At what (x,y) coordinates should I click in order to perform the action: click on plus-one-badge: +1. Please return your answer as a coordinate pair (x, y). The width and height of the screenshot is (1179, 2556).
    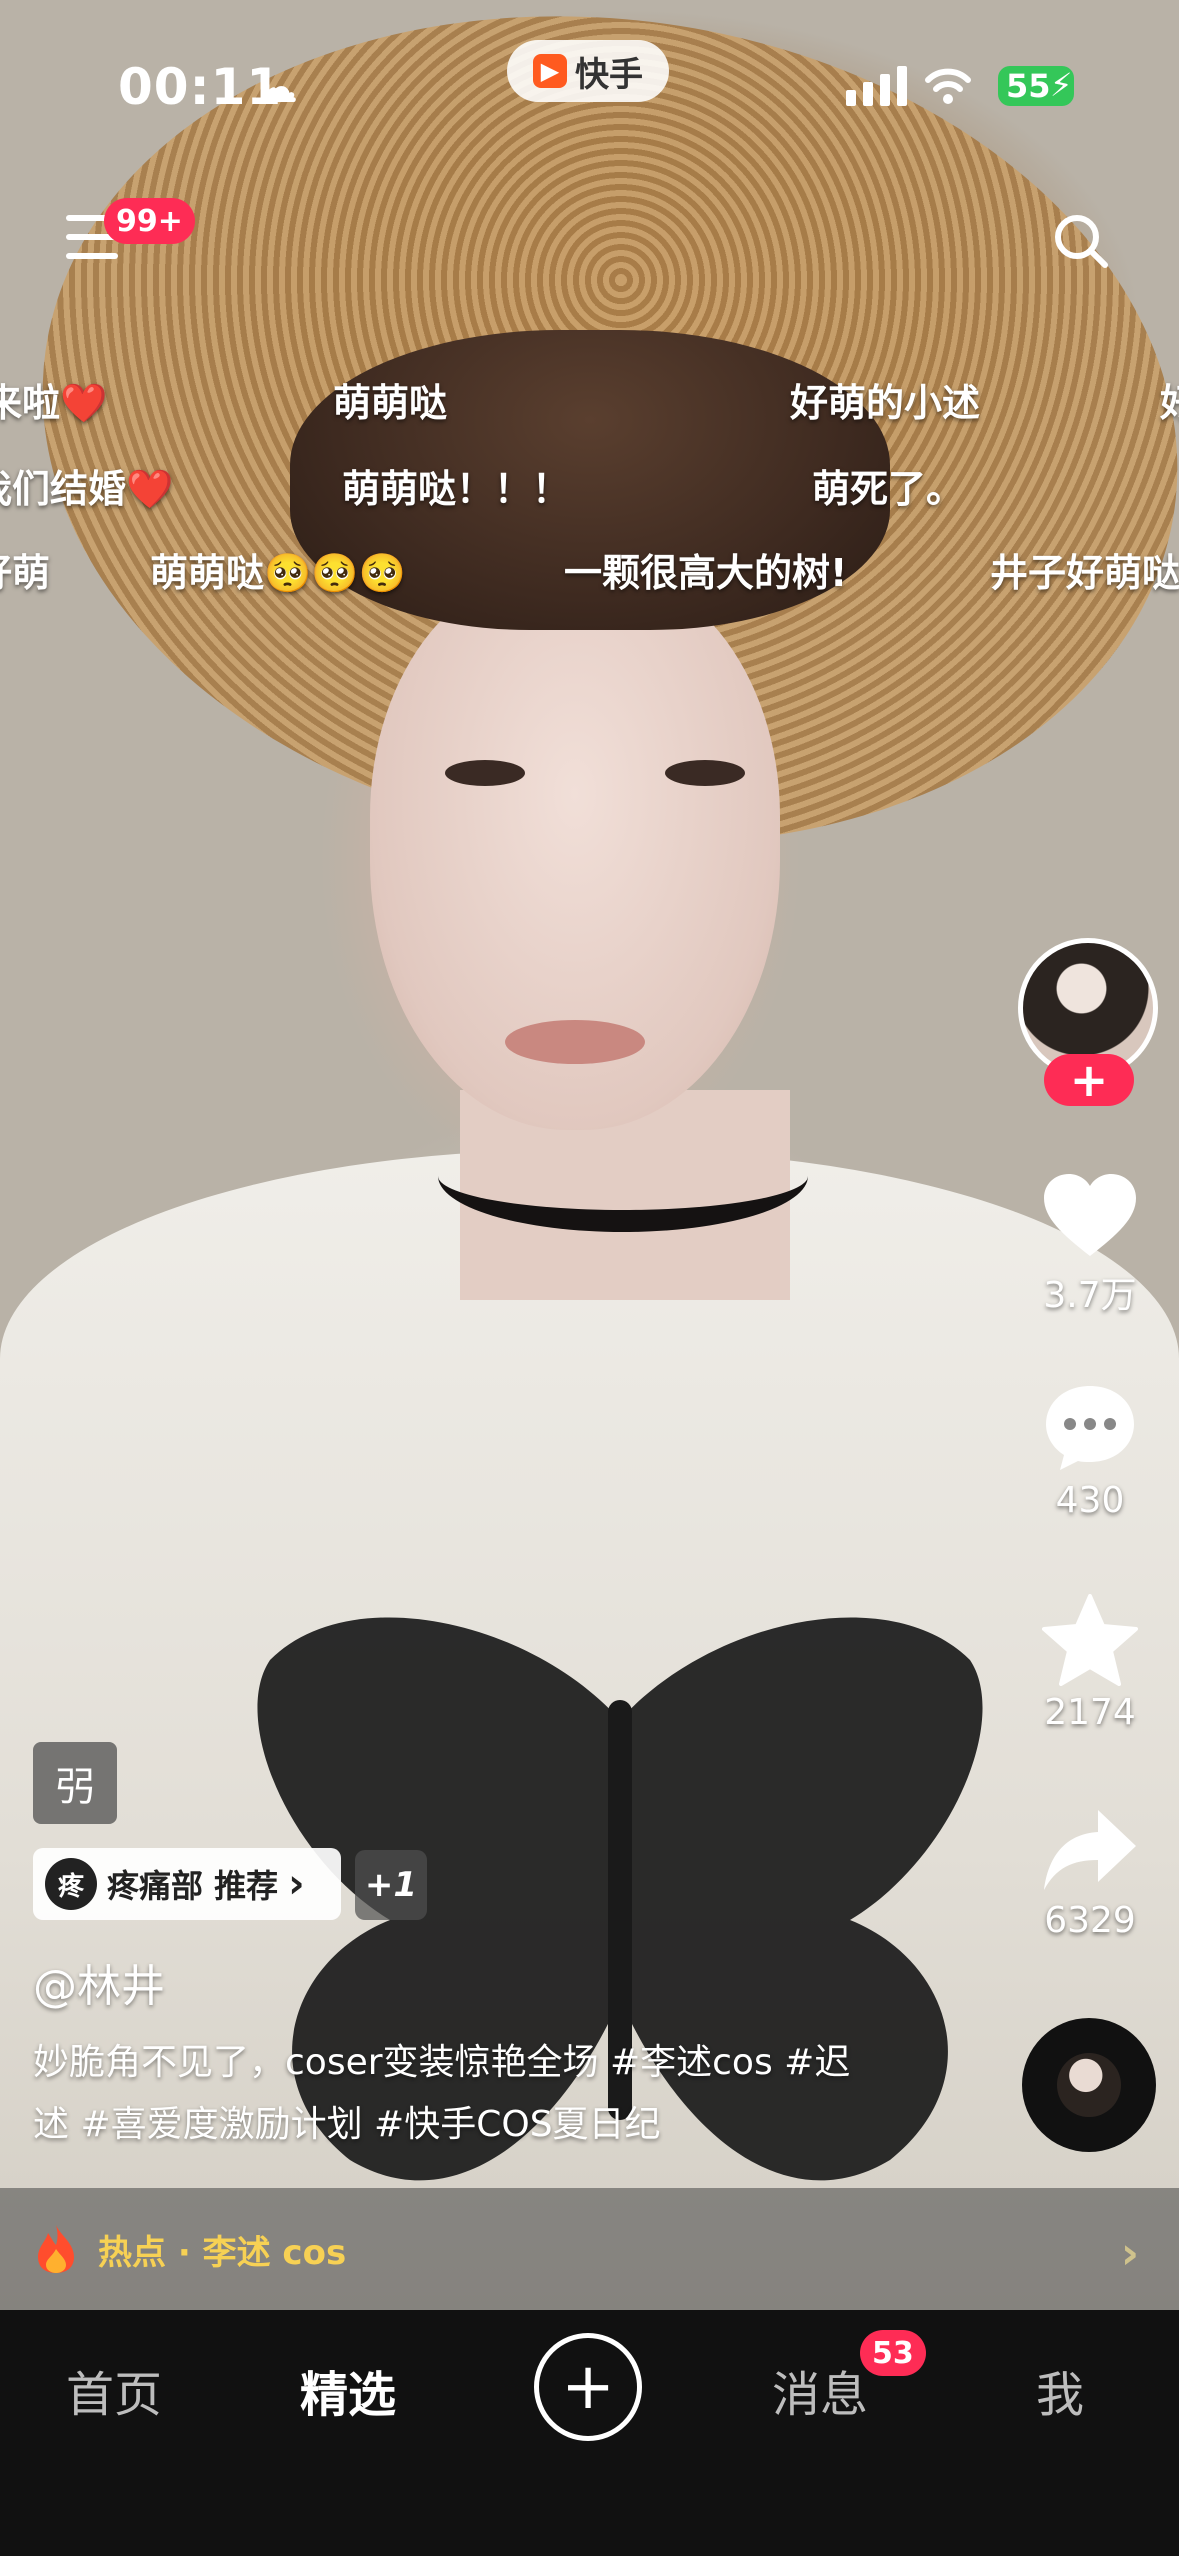
    Looking at the image, I should click on (391, 1885).